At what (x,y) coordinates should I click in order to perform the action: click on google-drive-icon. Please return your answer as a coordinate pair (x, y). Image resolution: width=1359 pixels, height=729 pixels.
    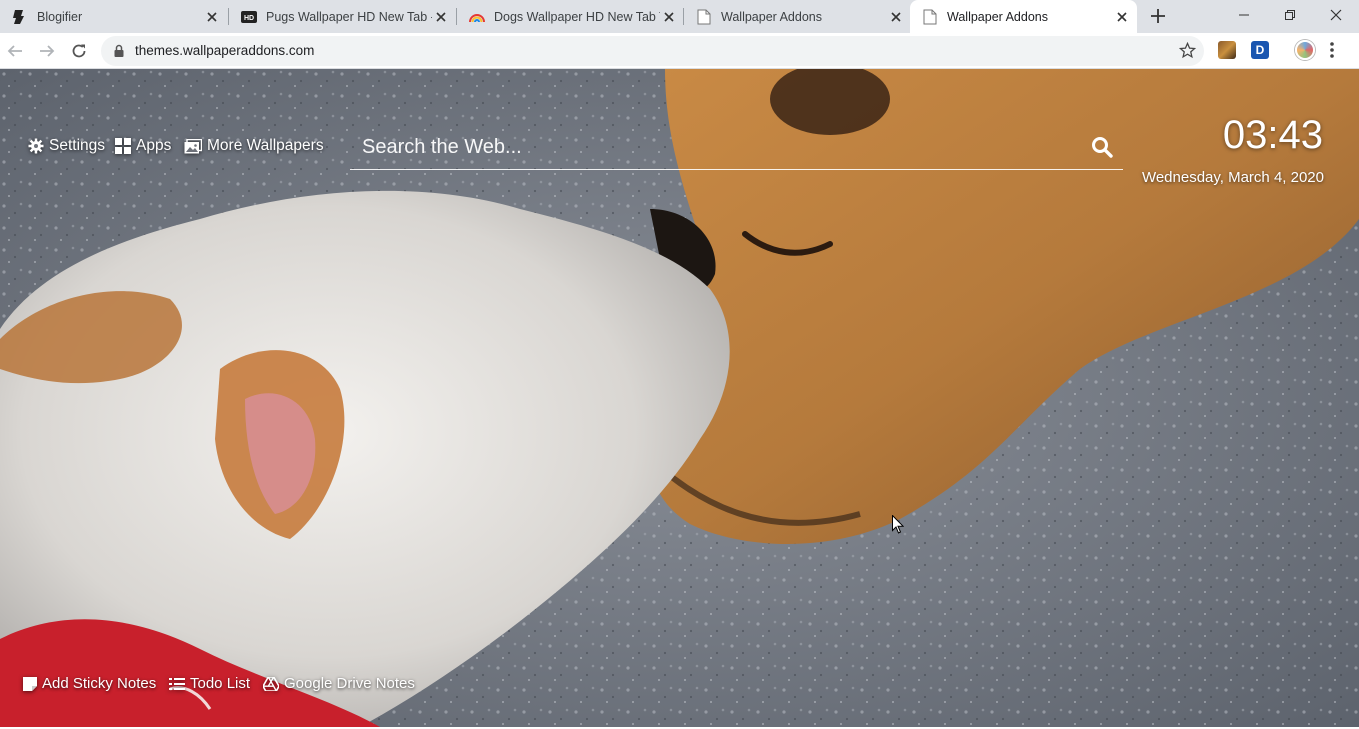
    Looking at the image, I should click on (271, 683).